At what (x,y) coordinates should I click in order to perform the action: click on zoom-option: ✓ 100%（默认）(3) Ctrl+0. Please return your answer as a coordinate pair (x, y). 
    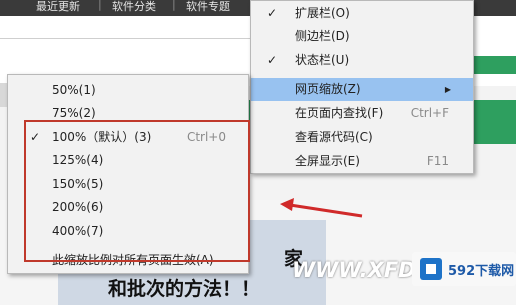
    Looking at the image, I should click on (128, 137).